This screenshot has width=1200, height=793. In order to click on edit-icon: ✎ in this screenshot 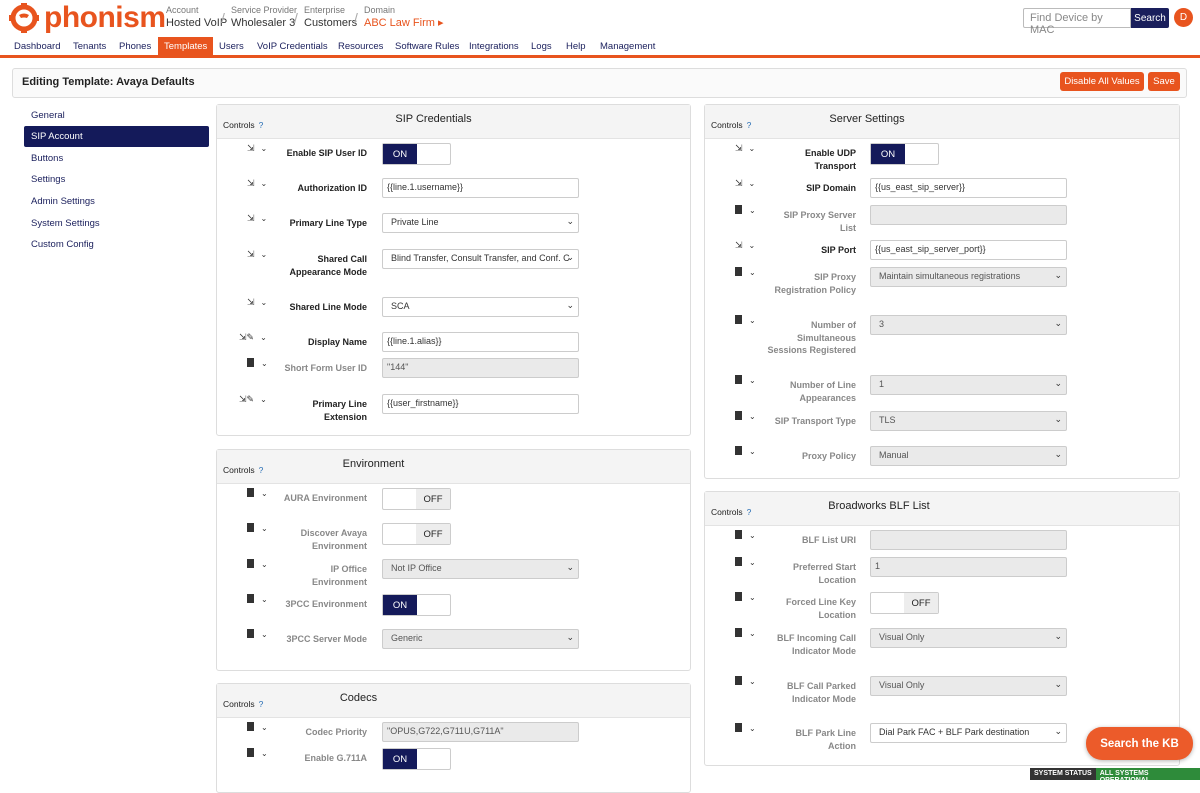, I will do `click(251, 337)`.